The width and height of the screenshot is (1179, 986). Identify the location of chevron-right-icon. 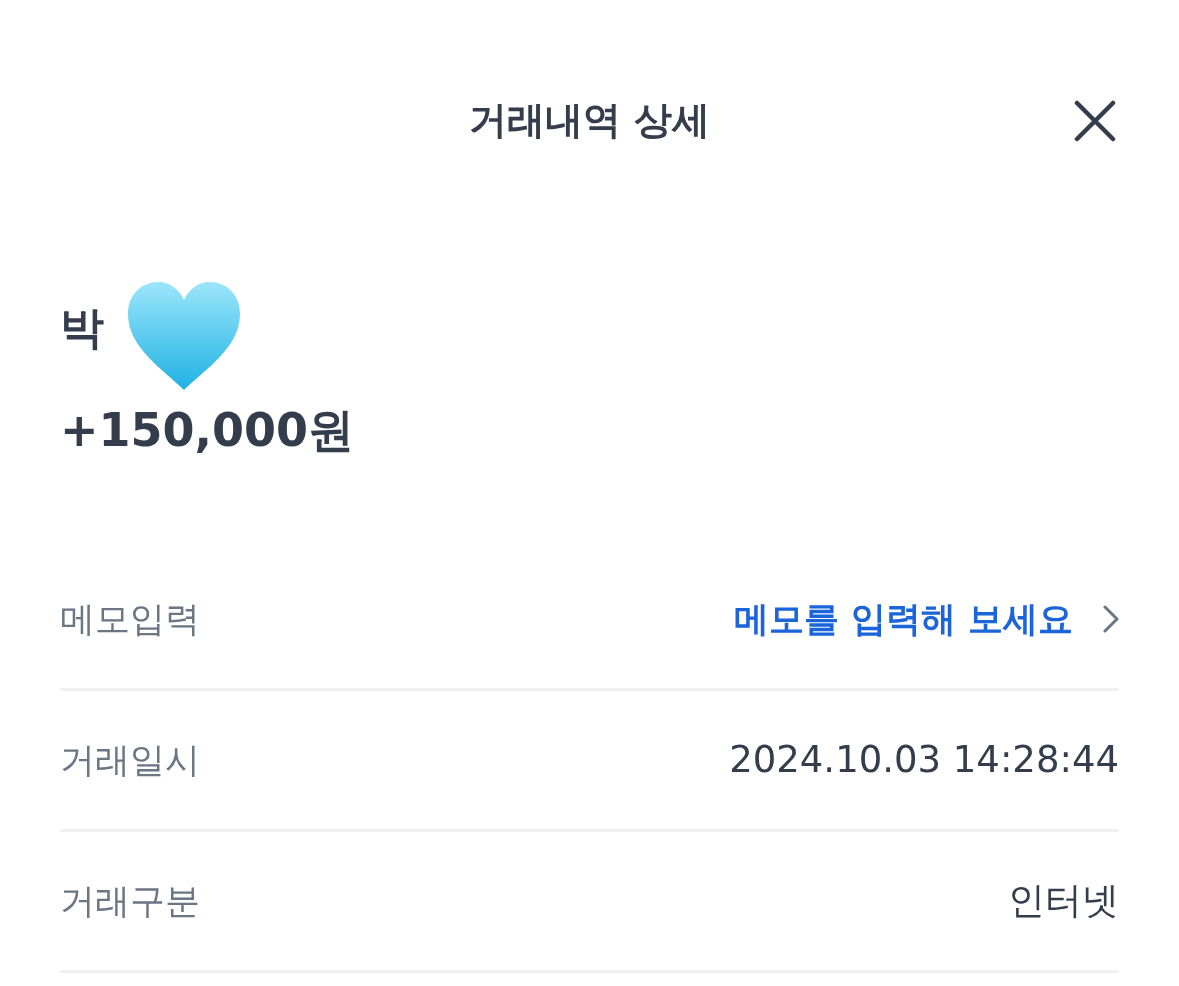
(1111, 619).